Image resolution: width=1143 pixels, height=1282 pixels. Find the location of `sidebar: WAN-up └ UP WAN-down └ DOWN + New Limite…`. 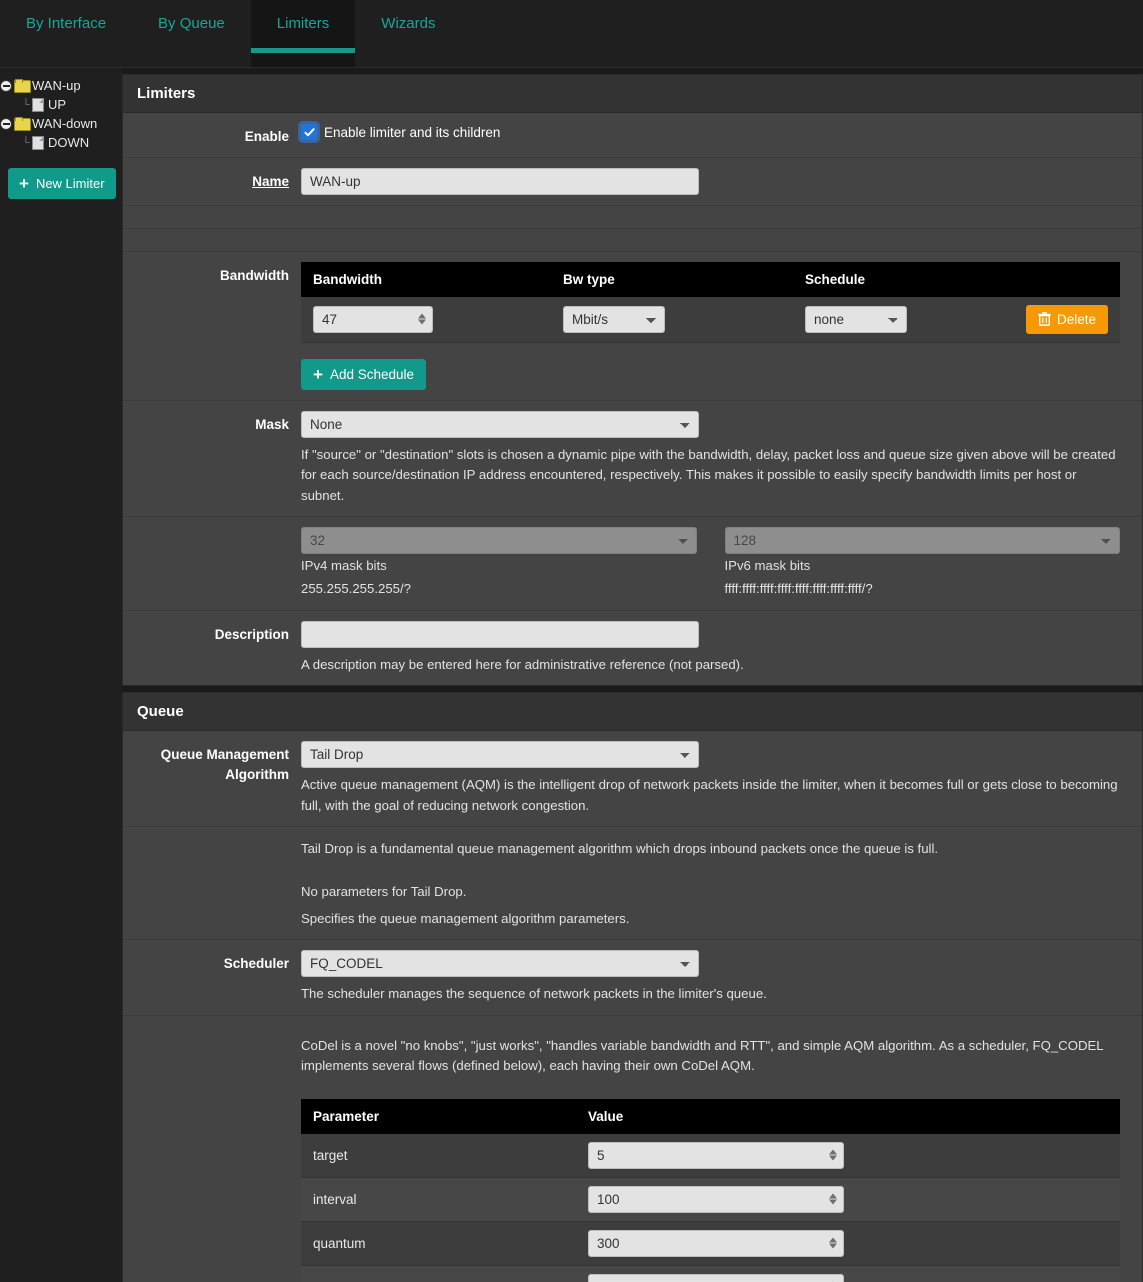

sidebar: WAN-up └ UP WAN-down └ DOWN + New Limite… is located at coordinates (61, 675).